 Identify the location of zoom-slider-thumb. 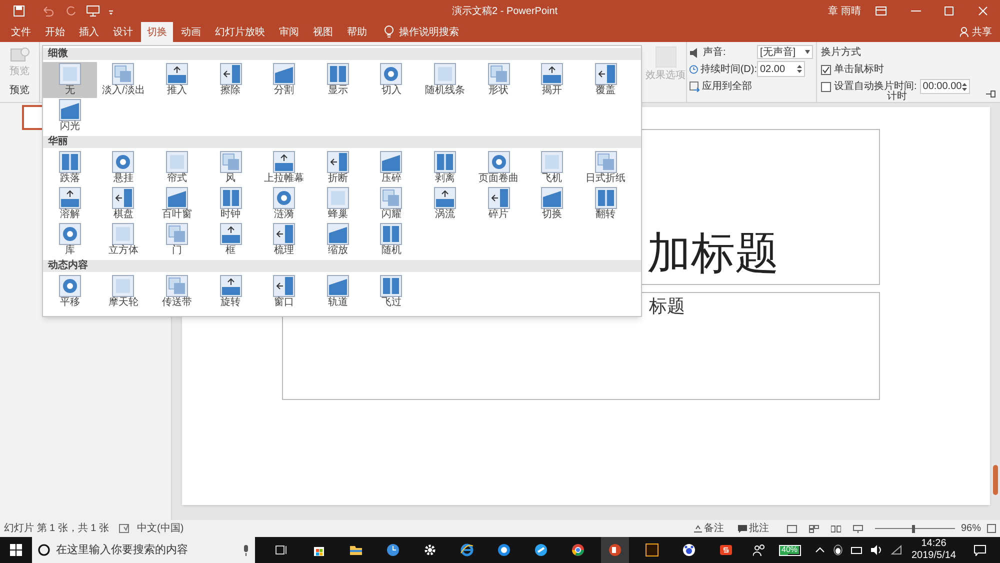
(913, 528).